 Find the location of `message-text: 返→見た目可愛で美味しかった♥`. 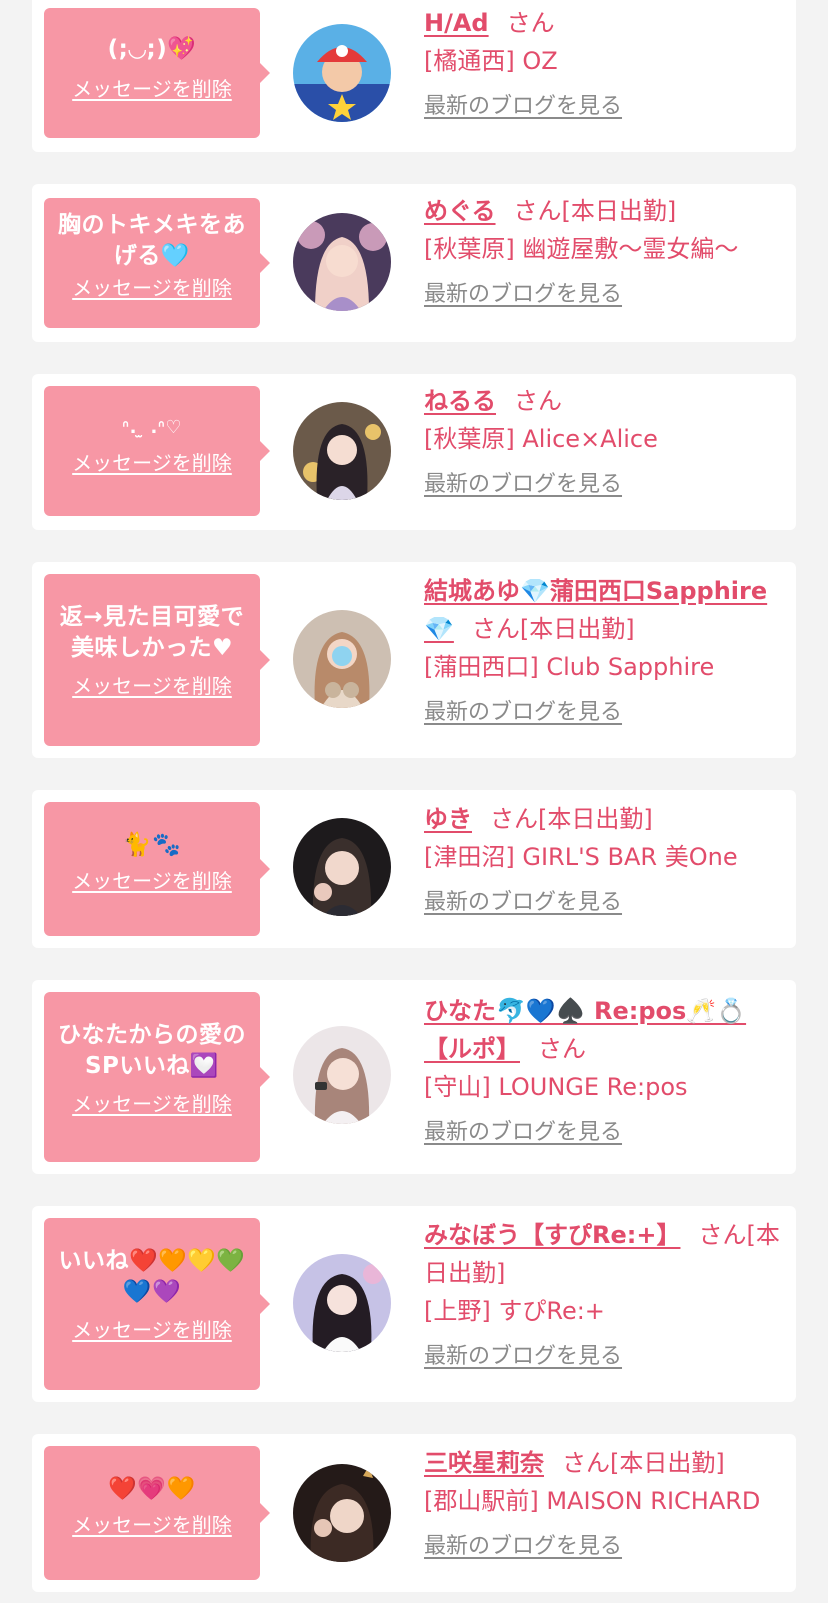

message-text: 返→見た目可愛で美味しかった♥ is located at coordinates (152, 632).